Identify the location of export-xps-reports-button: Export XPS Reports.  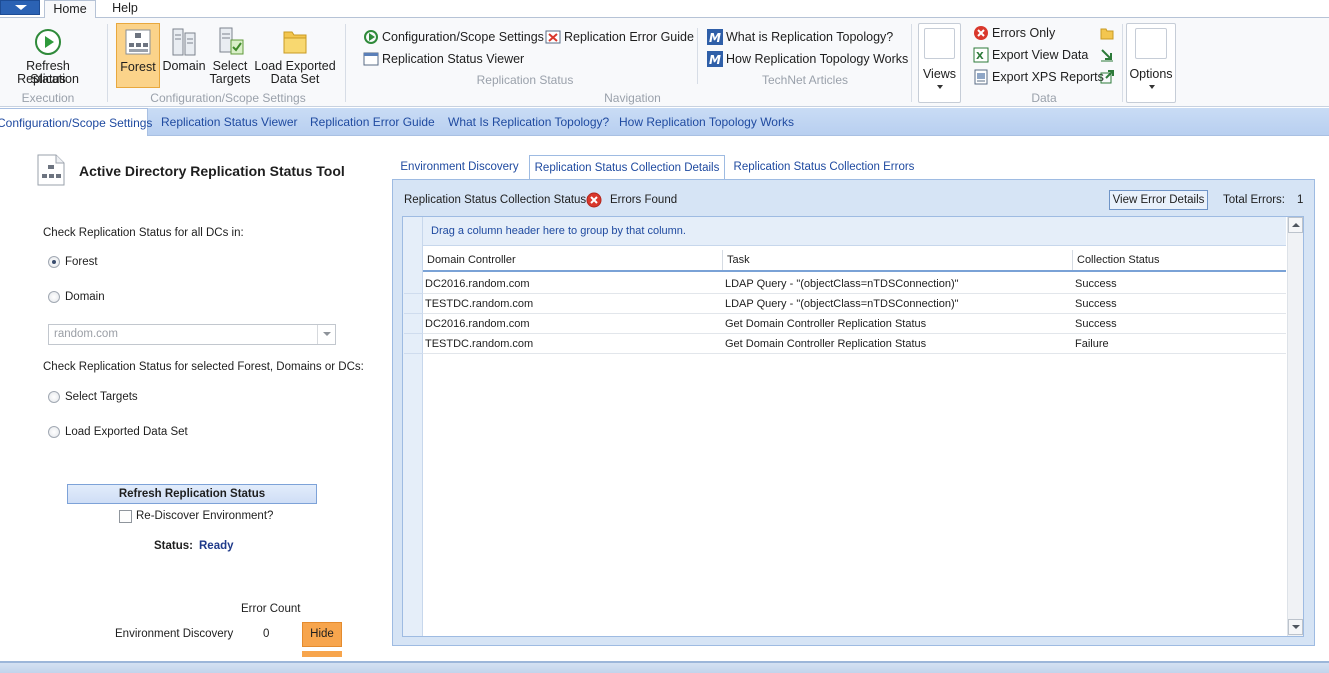
(1038, 77).